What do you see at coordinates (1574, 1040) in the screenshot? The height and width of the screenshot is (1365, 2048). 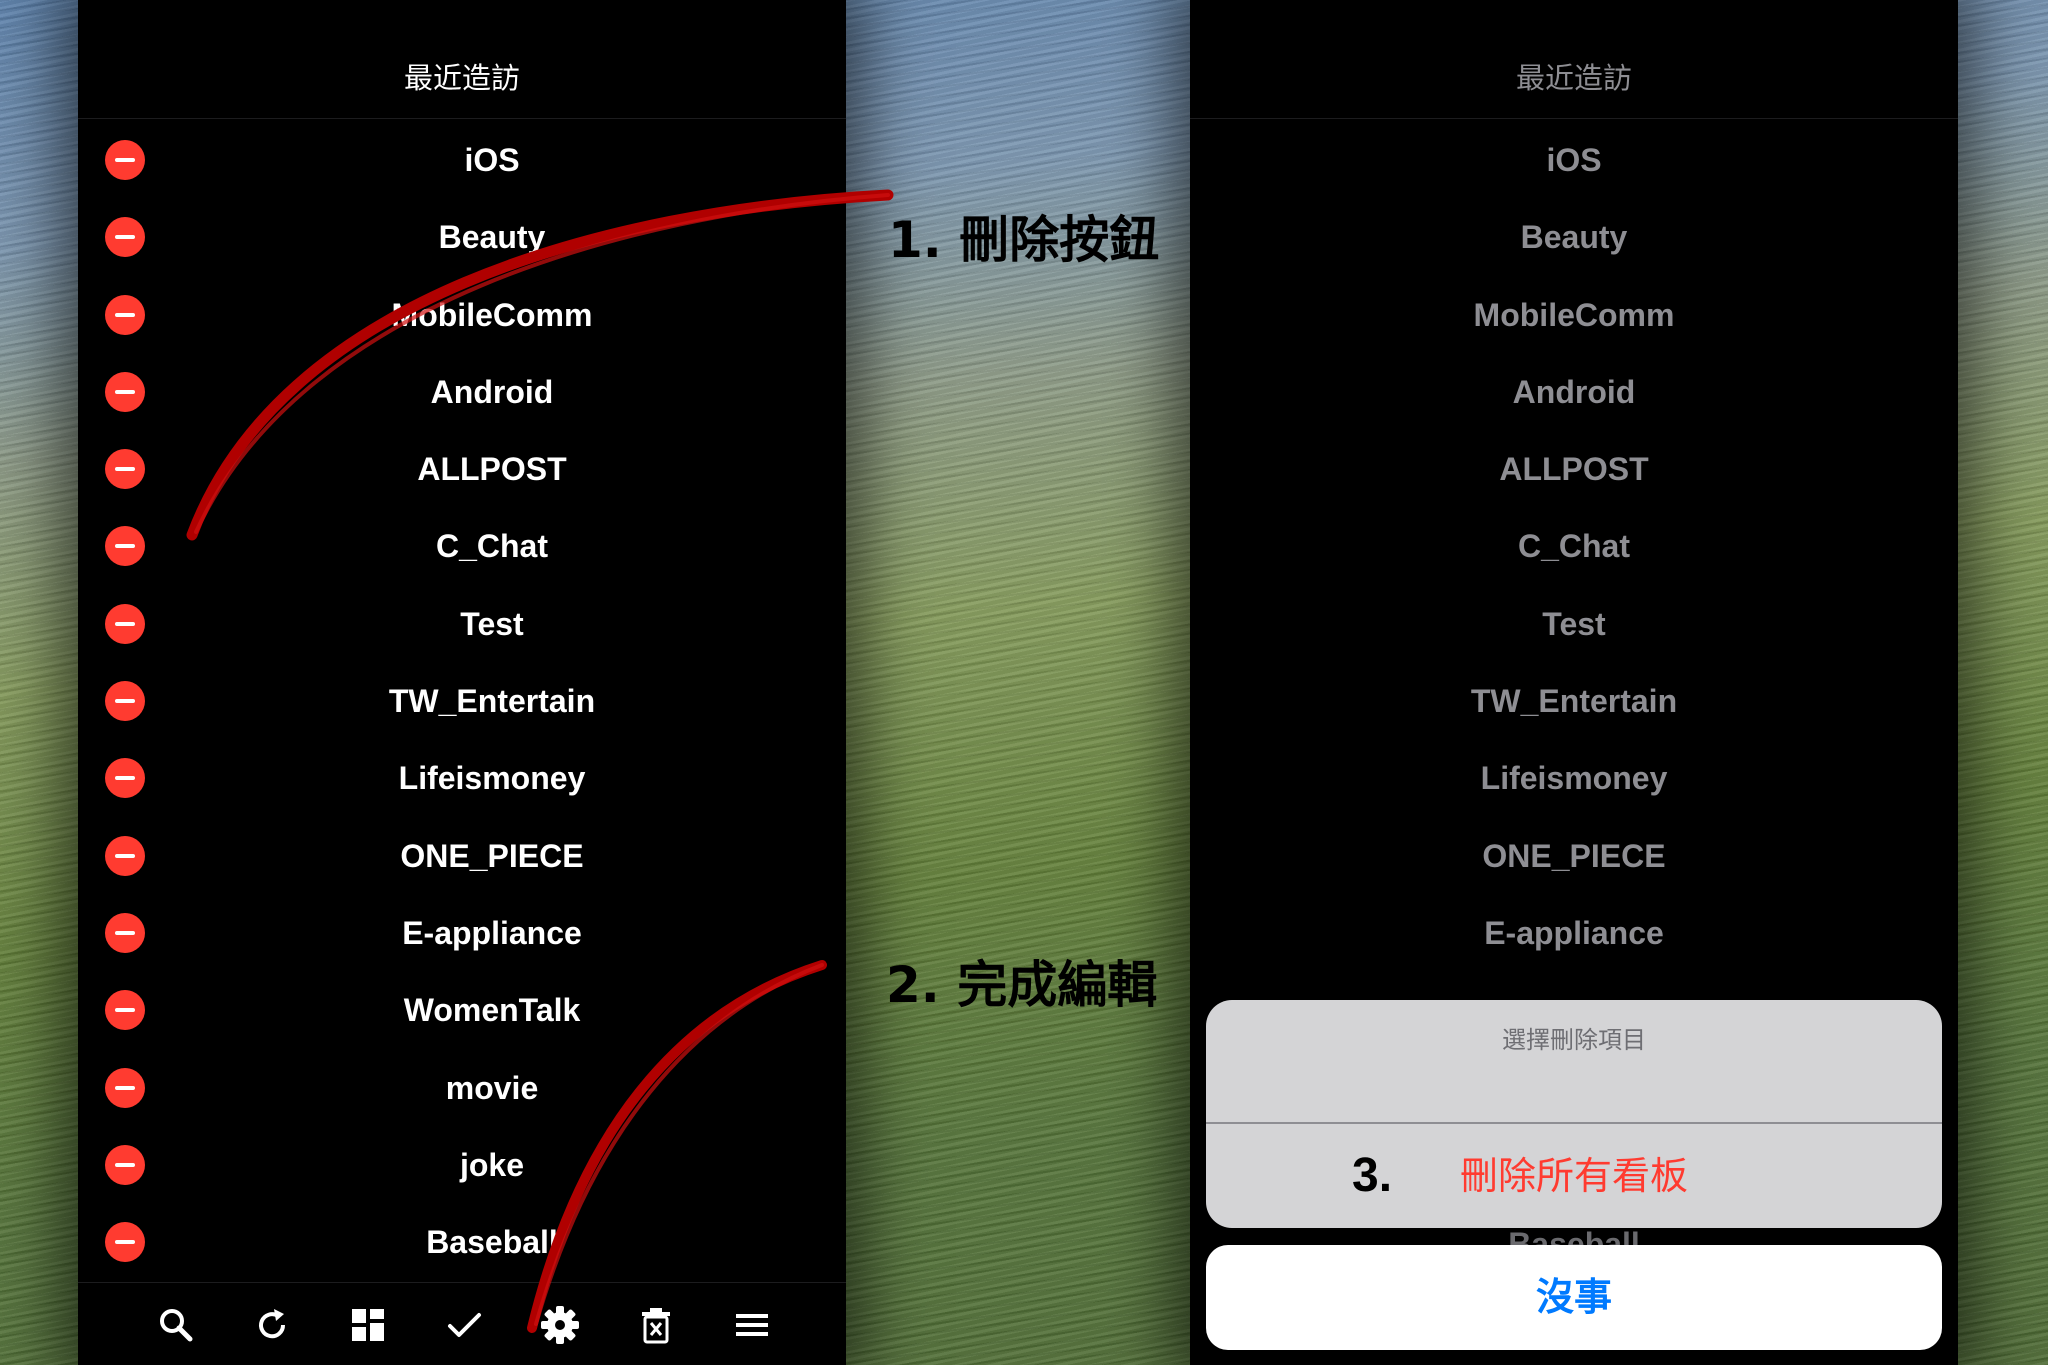 I see `action-sheet-title: 選擇刪除項目` at bounding box center [1574, 1040].